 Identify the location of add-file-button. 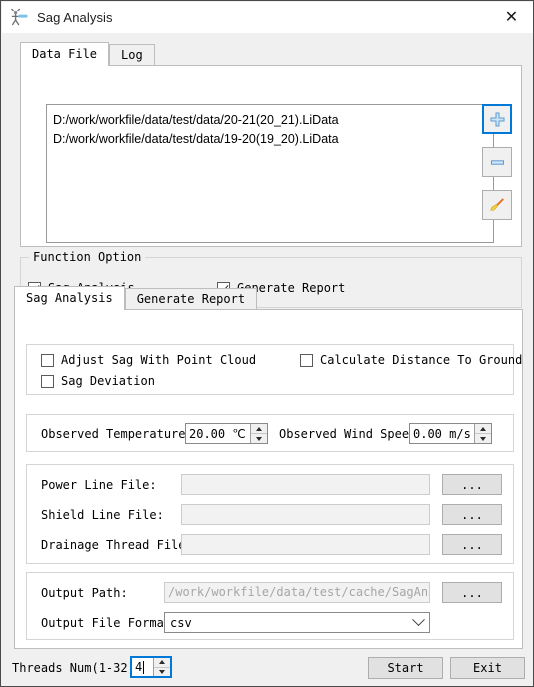
(497, 119).